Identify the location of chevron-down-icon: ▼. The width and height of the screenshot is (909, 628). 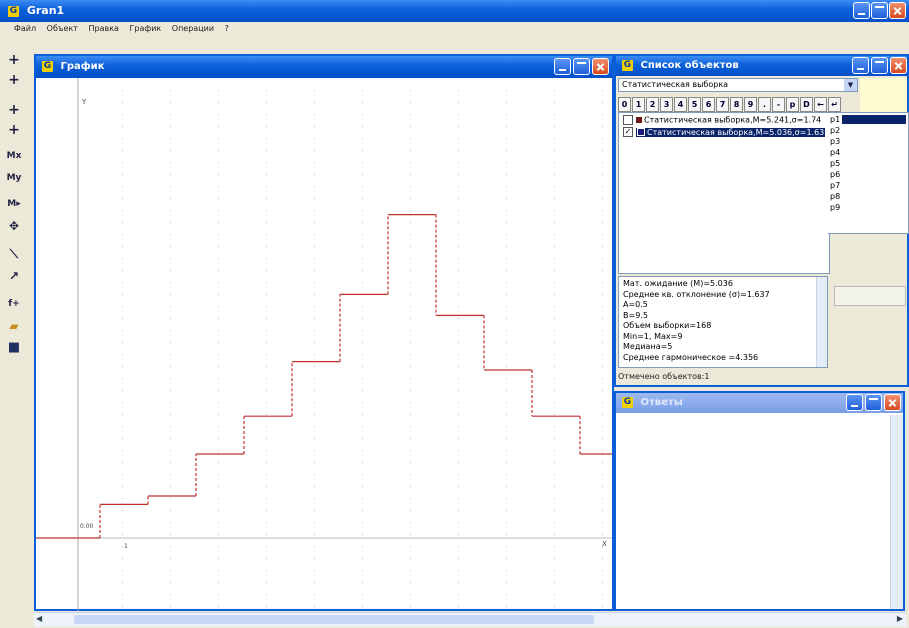
(850, 85).